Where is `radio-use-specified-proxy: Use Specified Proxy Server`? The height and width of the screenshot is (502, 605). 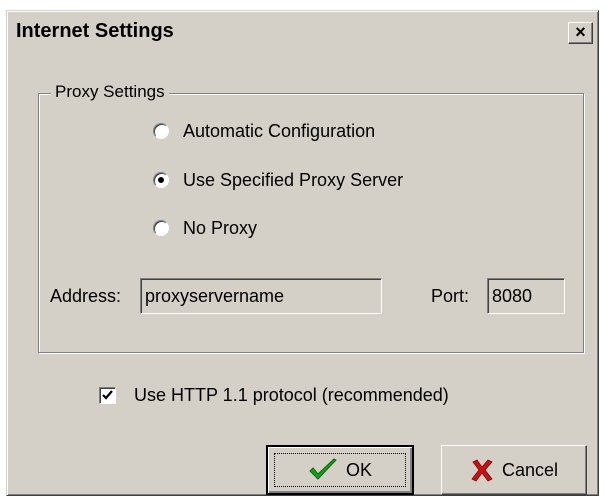 radio-use-specified-proxy: Use Specified Proxy Server is located at coordinates (278, 180).